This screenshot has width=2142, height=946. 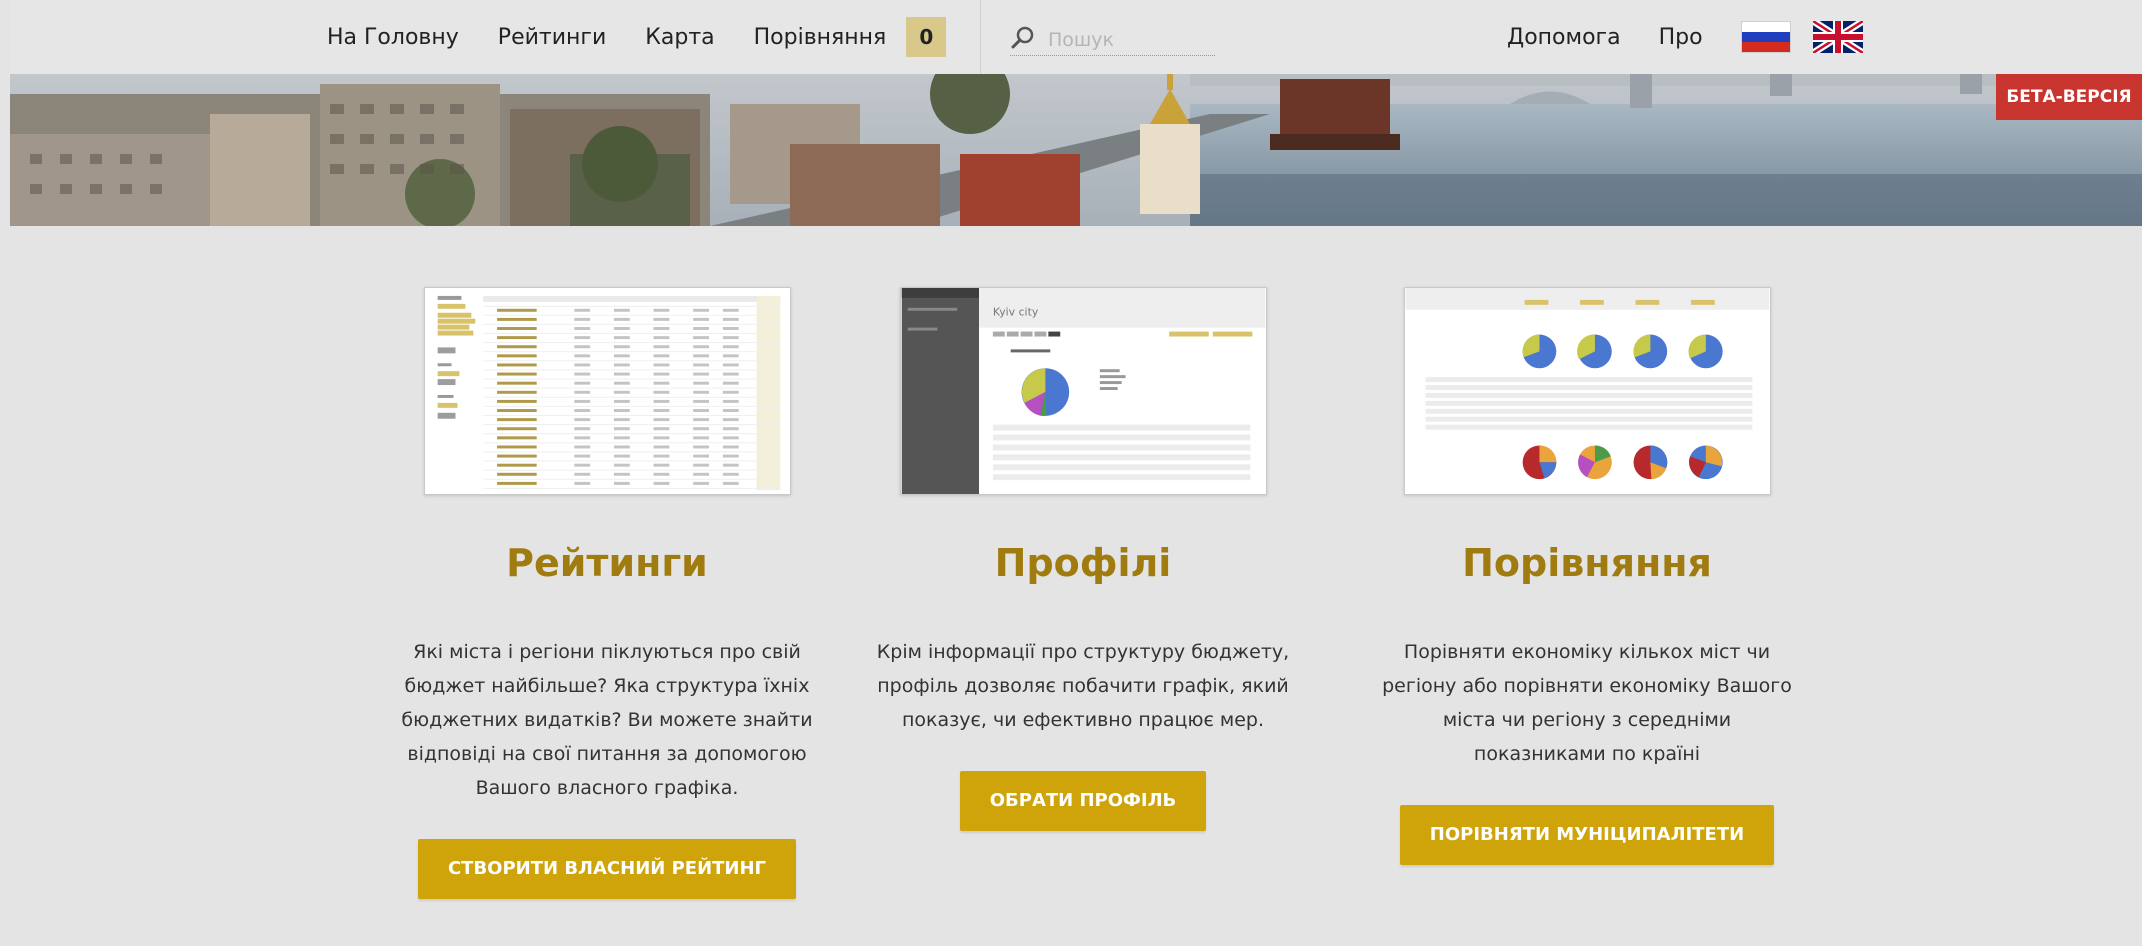 What do you see at coordinates (1083, 563) in the screenshot?
I see `profiles-title: Профілі` at bounding box center [1083, 563].